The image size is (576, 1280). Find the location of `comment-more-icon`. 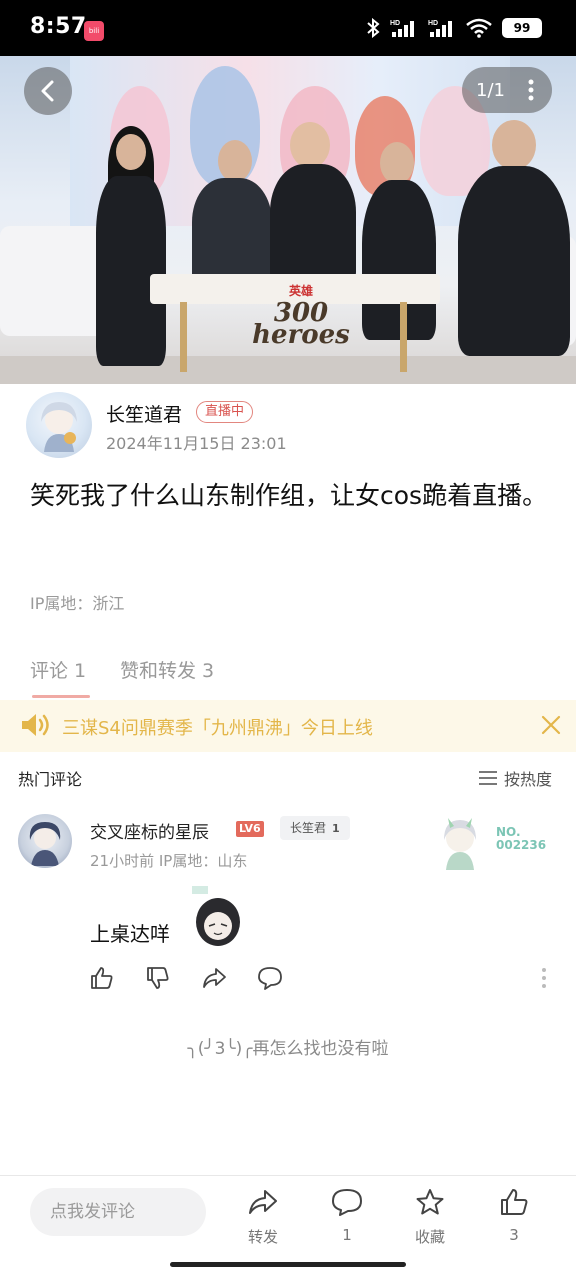

comment-more-icon is located at coordinates (544, 978).